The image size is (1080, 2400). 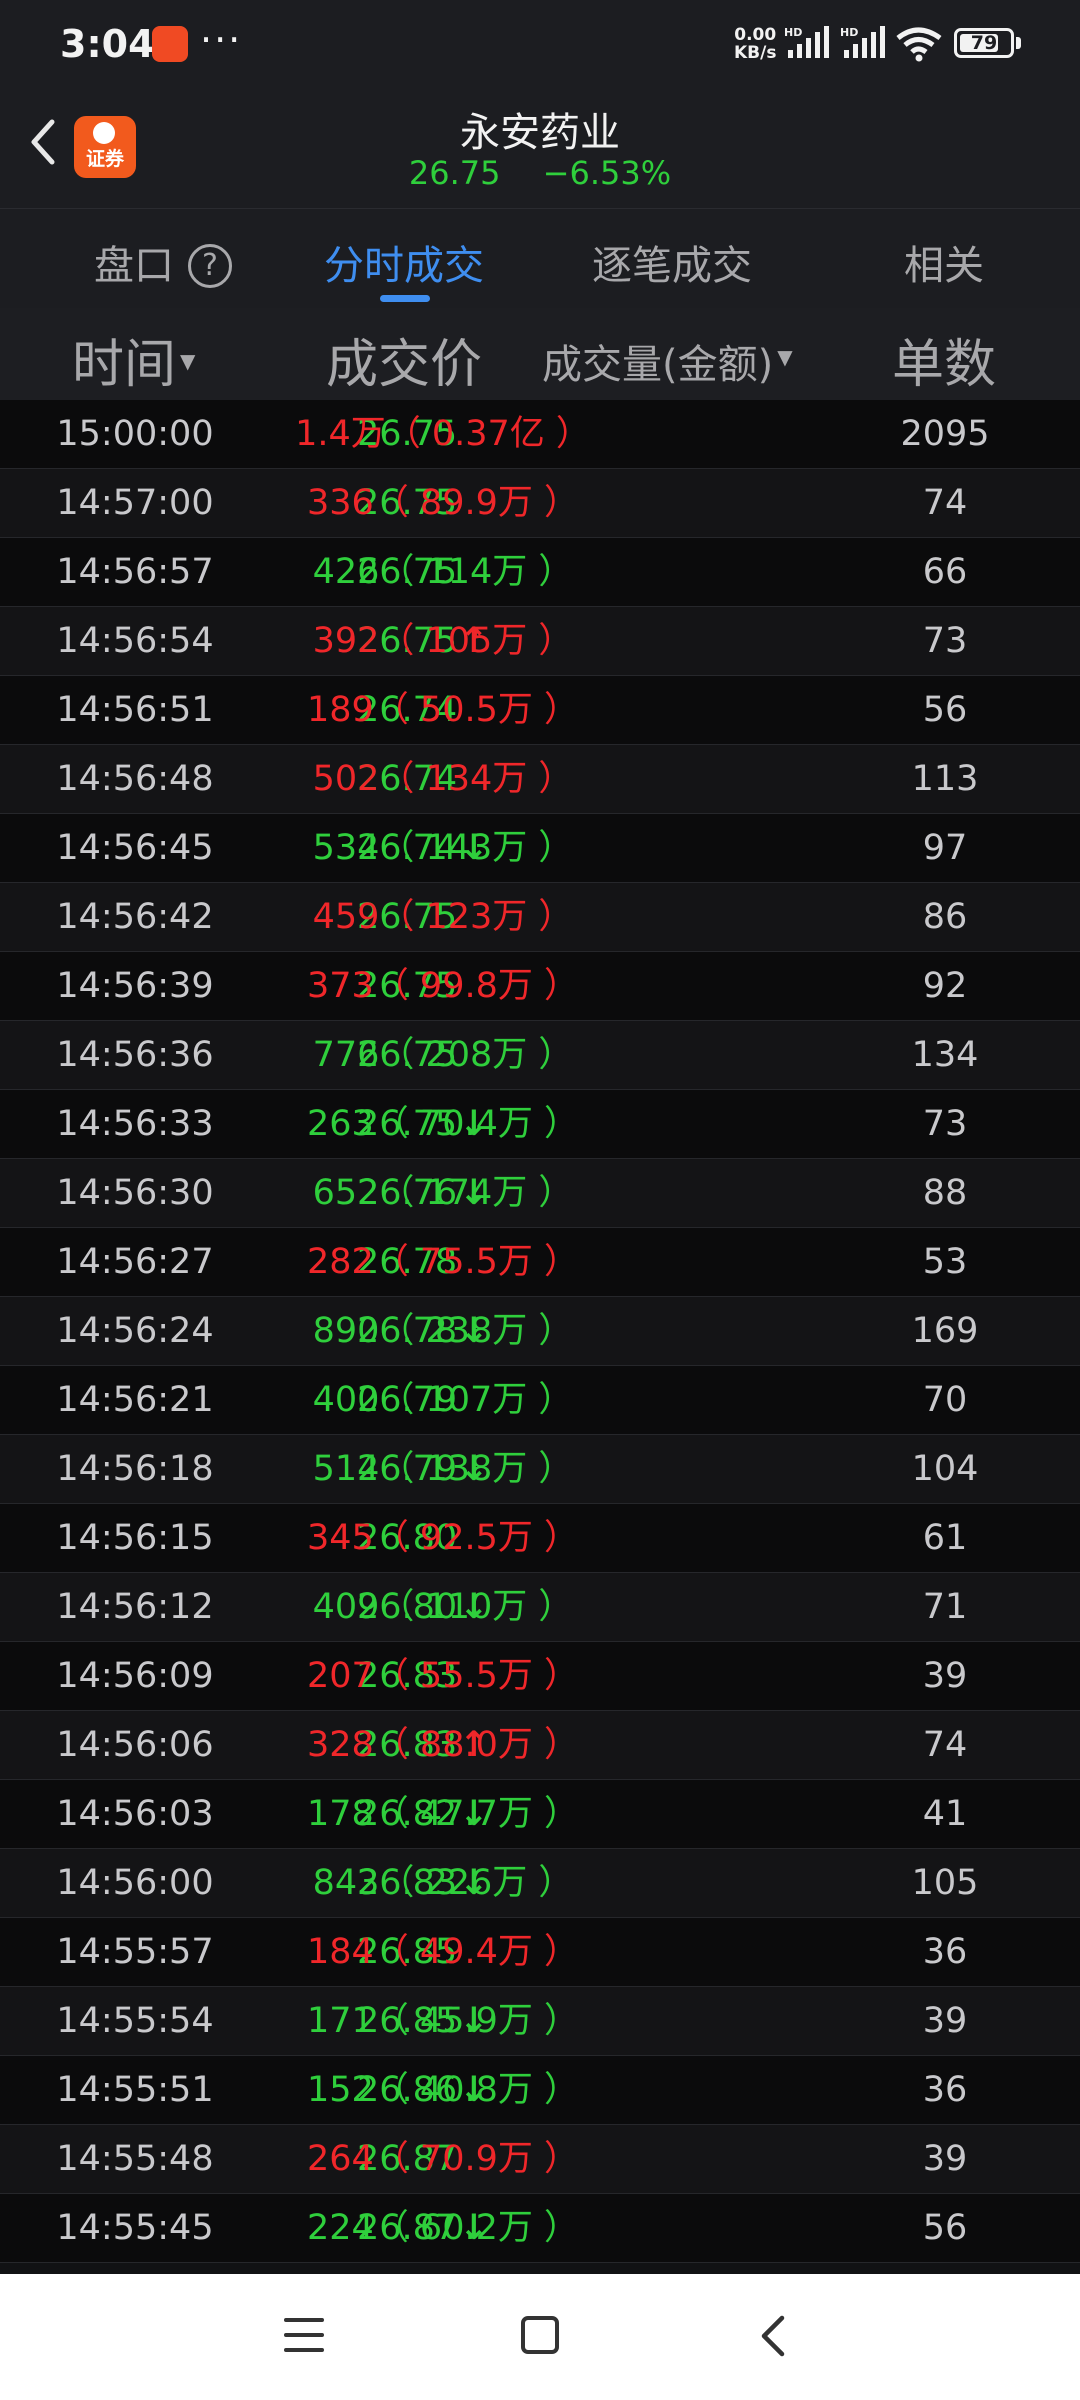 I want to click on back-icon, so click(x=774, y=2336).